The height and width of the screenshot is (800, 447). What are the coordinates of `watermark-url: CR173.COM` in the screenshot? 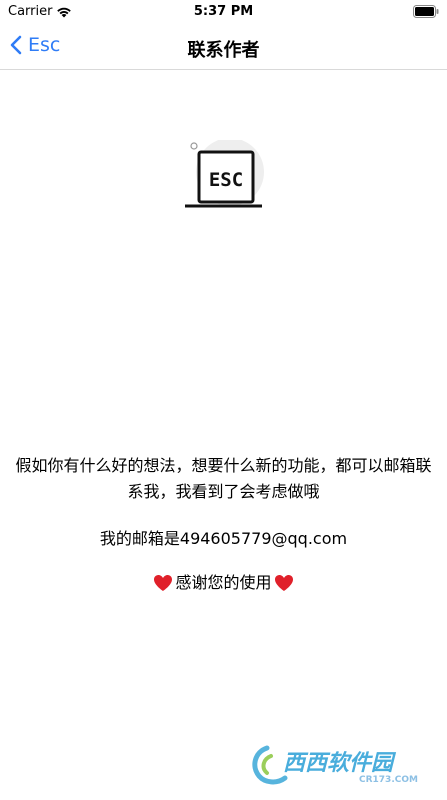 It's located at (388, 780).